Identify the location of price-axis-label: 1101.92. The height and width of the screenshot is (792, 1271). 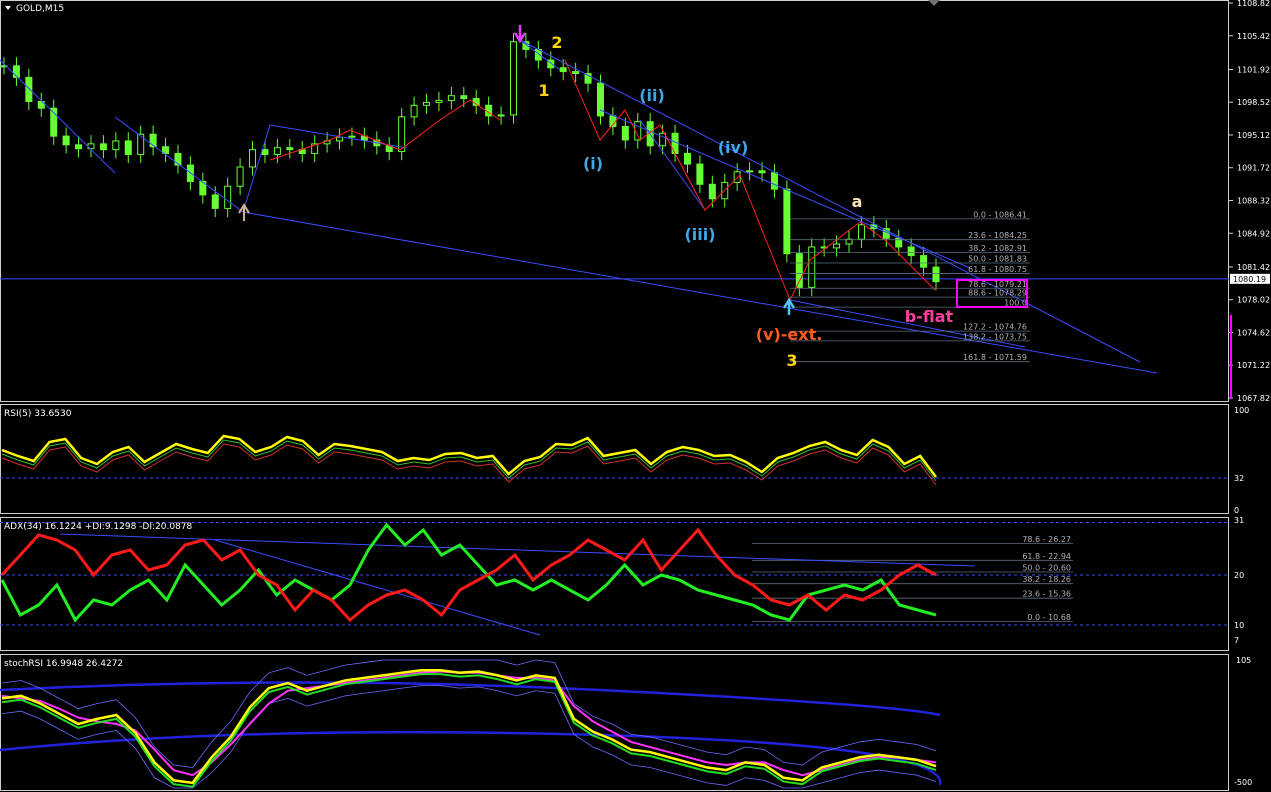
(1253, 69).